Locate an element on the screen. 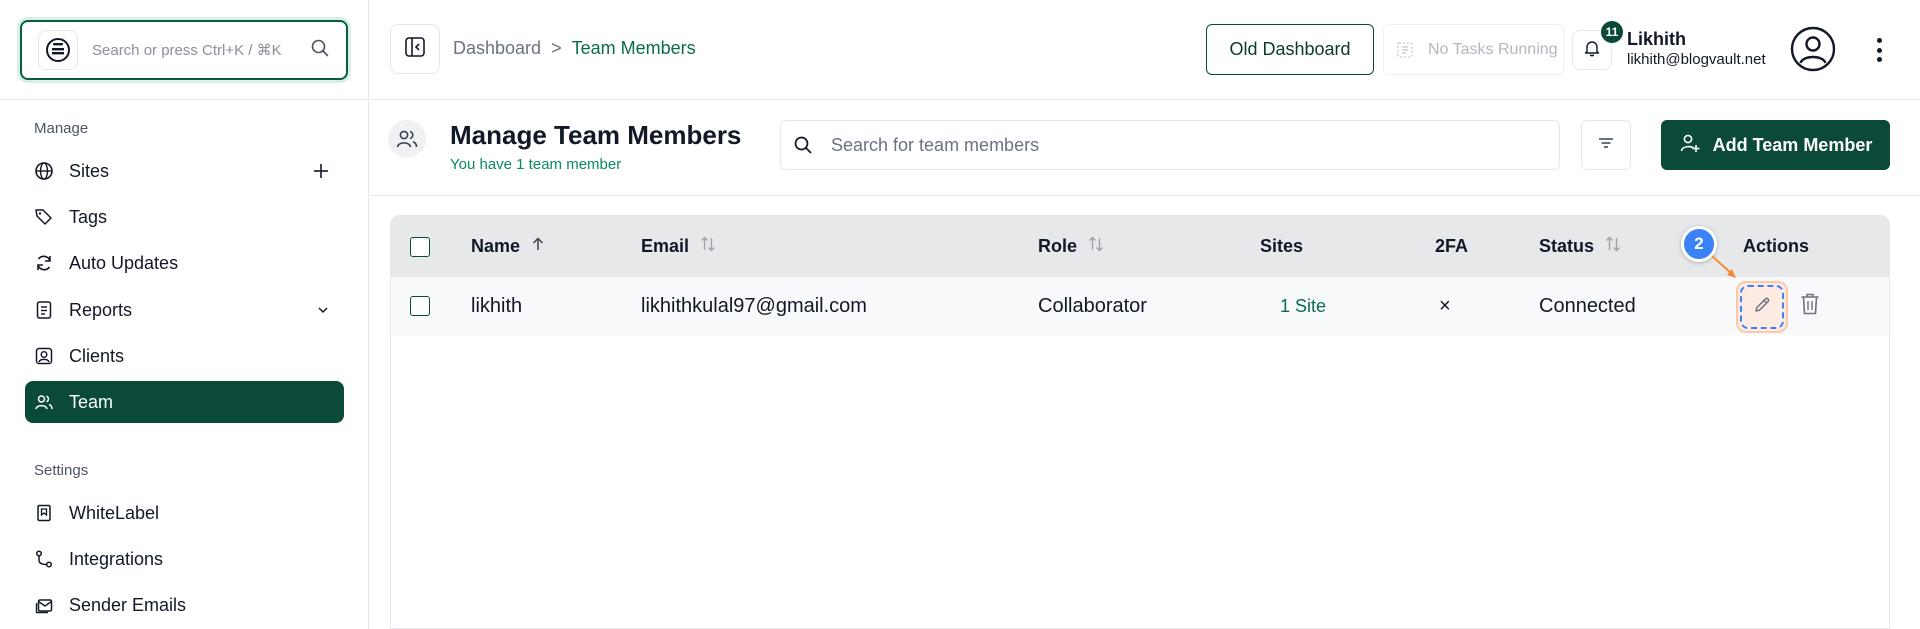 The image size is (1920, 629). add-team-member-label: Add Team Member is located at coordinates (1792, 144).